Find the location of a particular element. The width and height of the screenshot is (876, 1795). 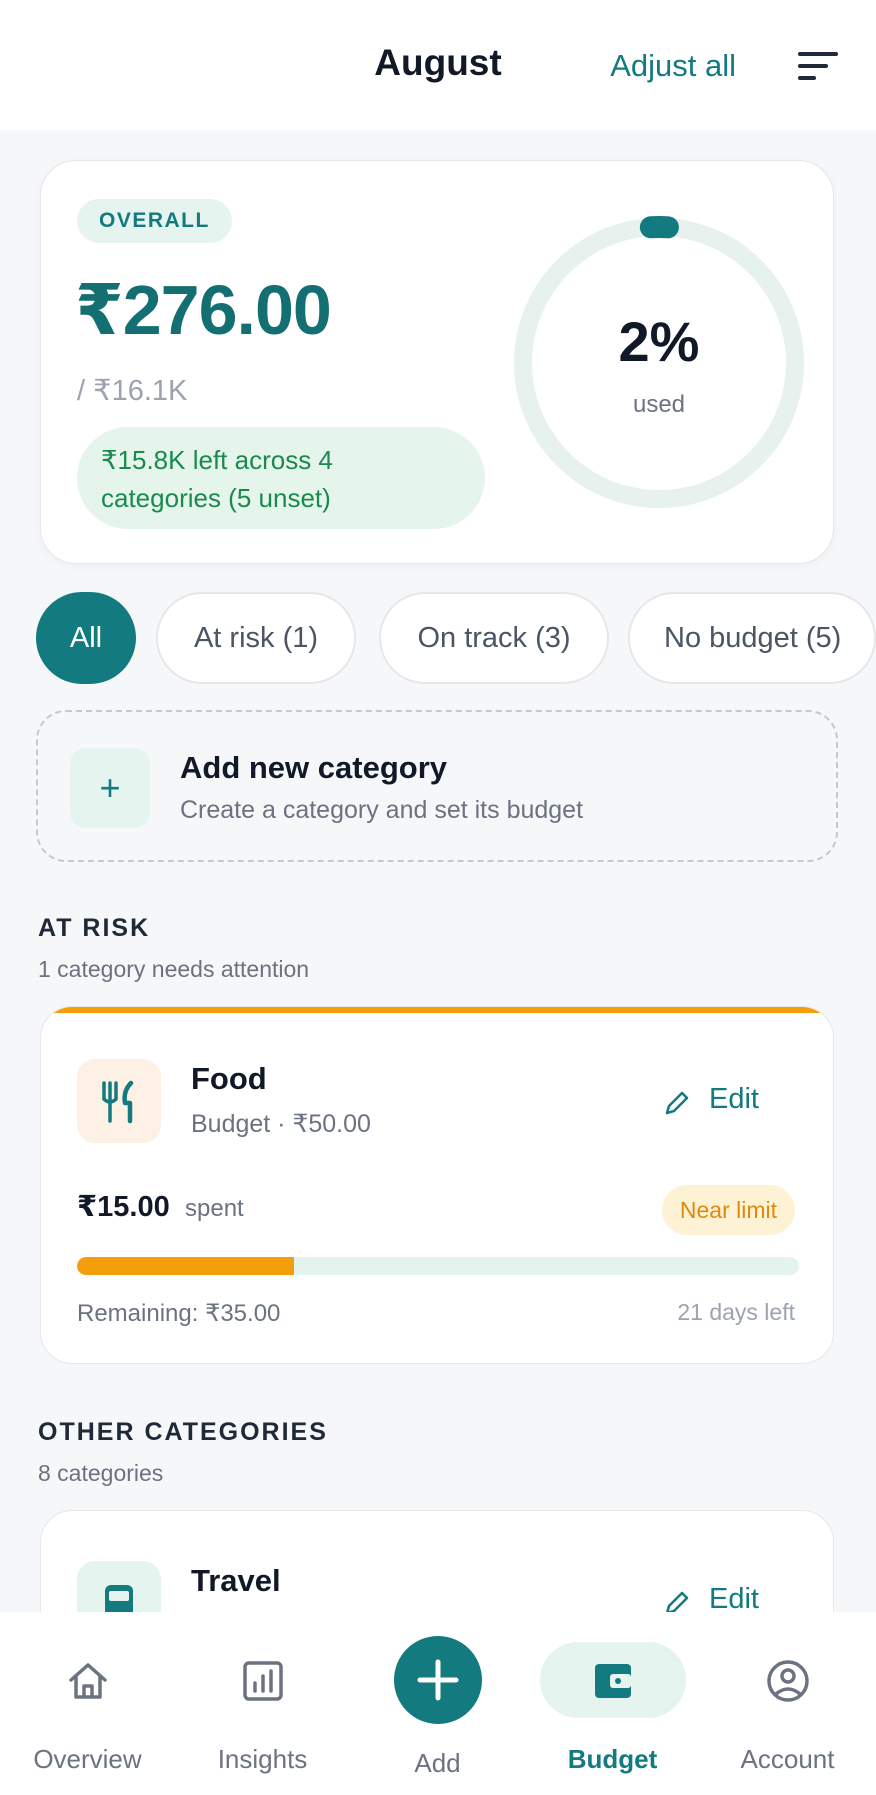

top-app-bar: August Adjust all is located at coordinates (438, 65).